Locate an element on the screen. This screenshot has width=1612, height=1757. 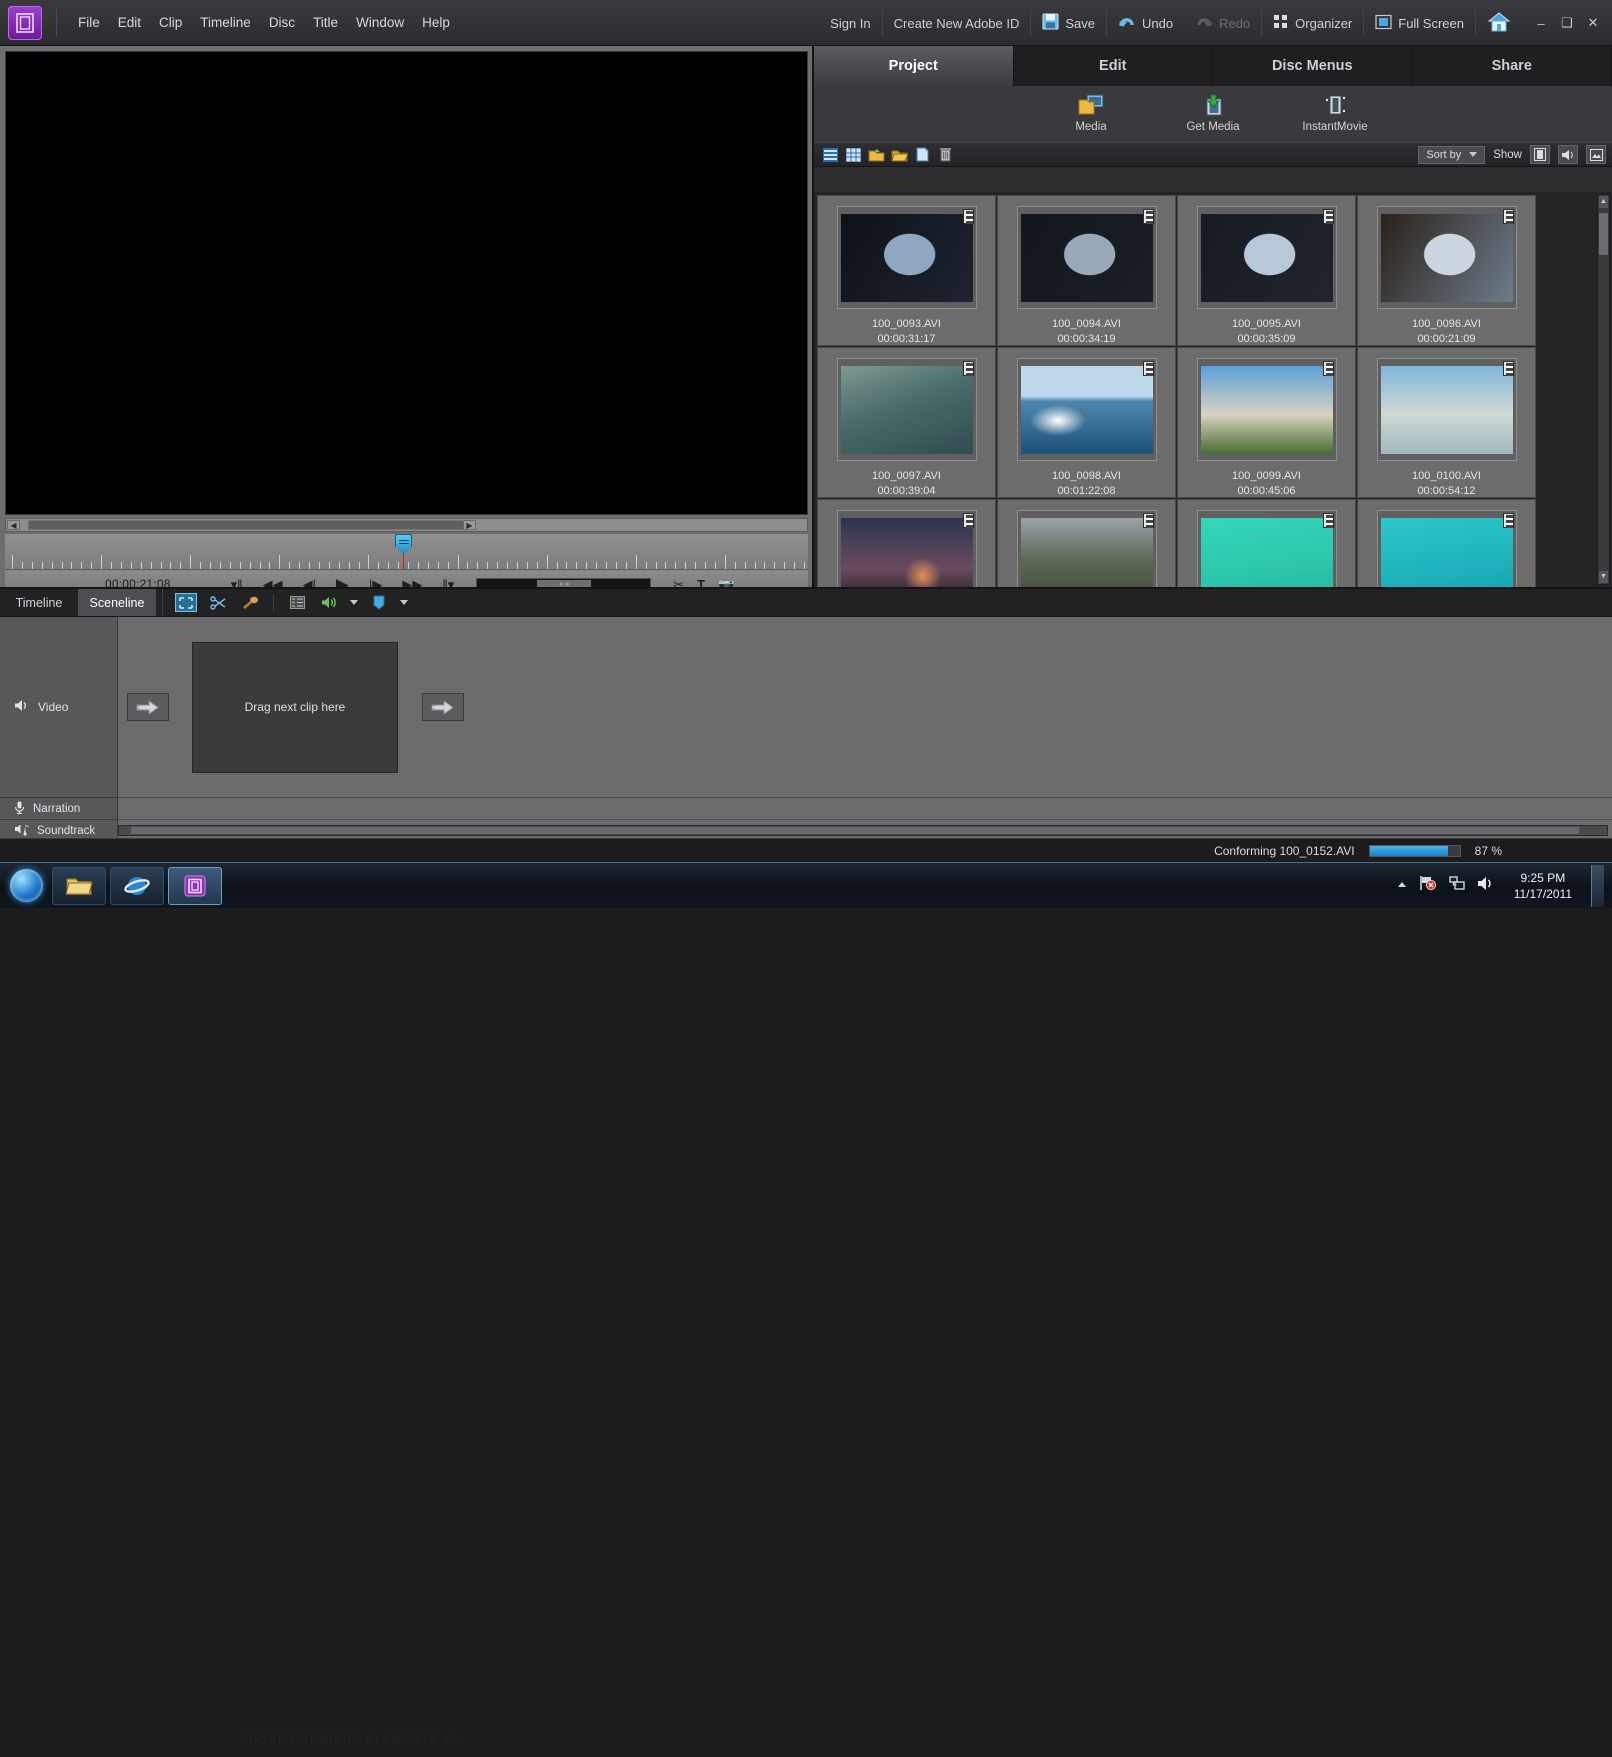
tab-project: Project is located at coordinates (914, 66).